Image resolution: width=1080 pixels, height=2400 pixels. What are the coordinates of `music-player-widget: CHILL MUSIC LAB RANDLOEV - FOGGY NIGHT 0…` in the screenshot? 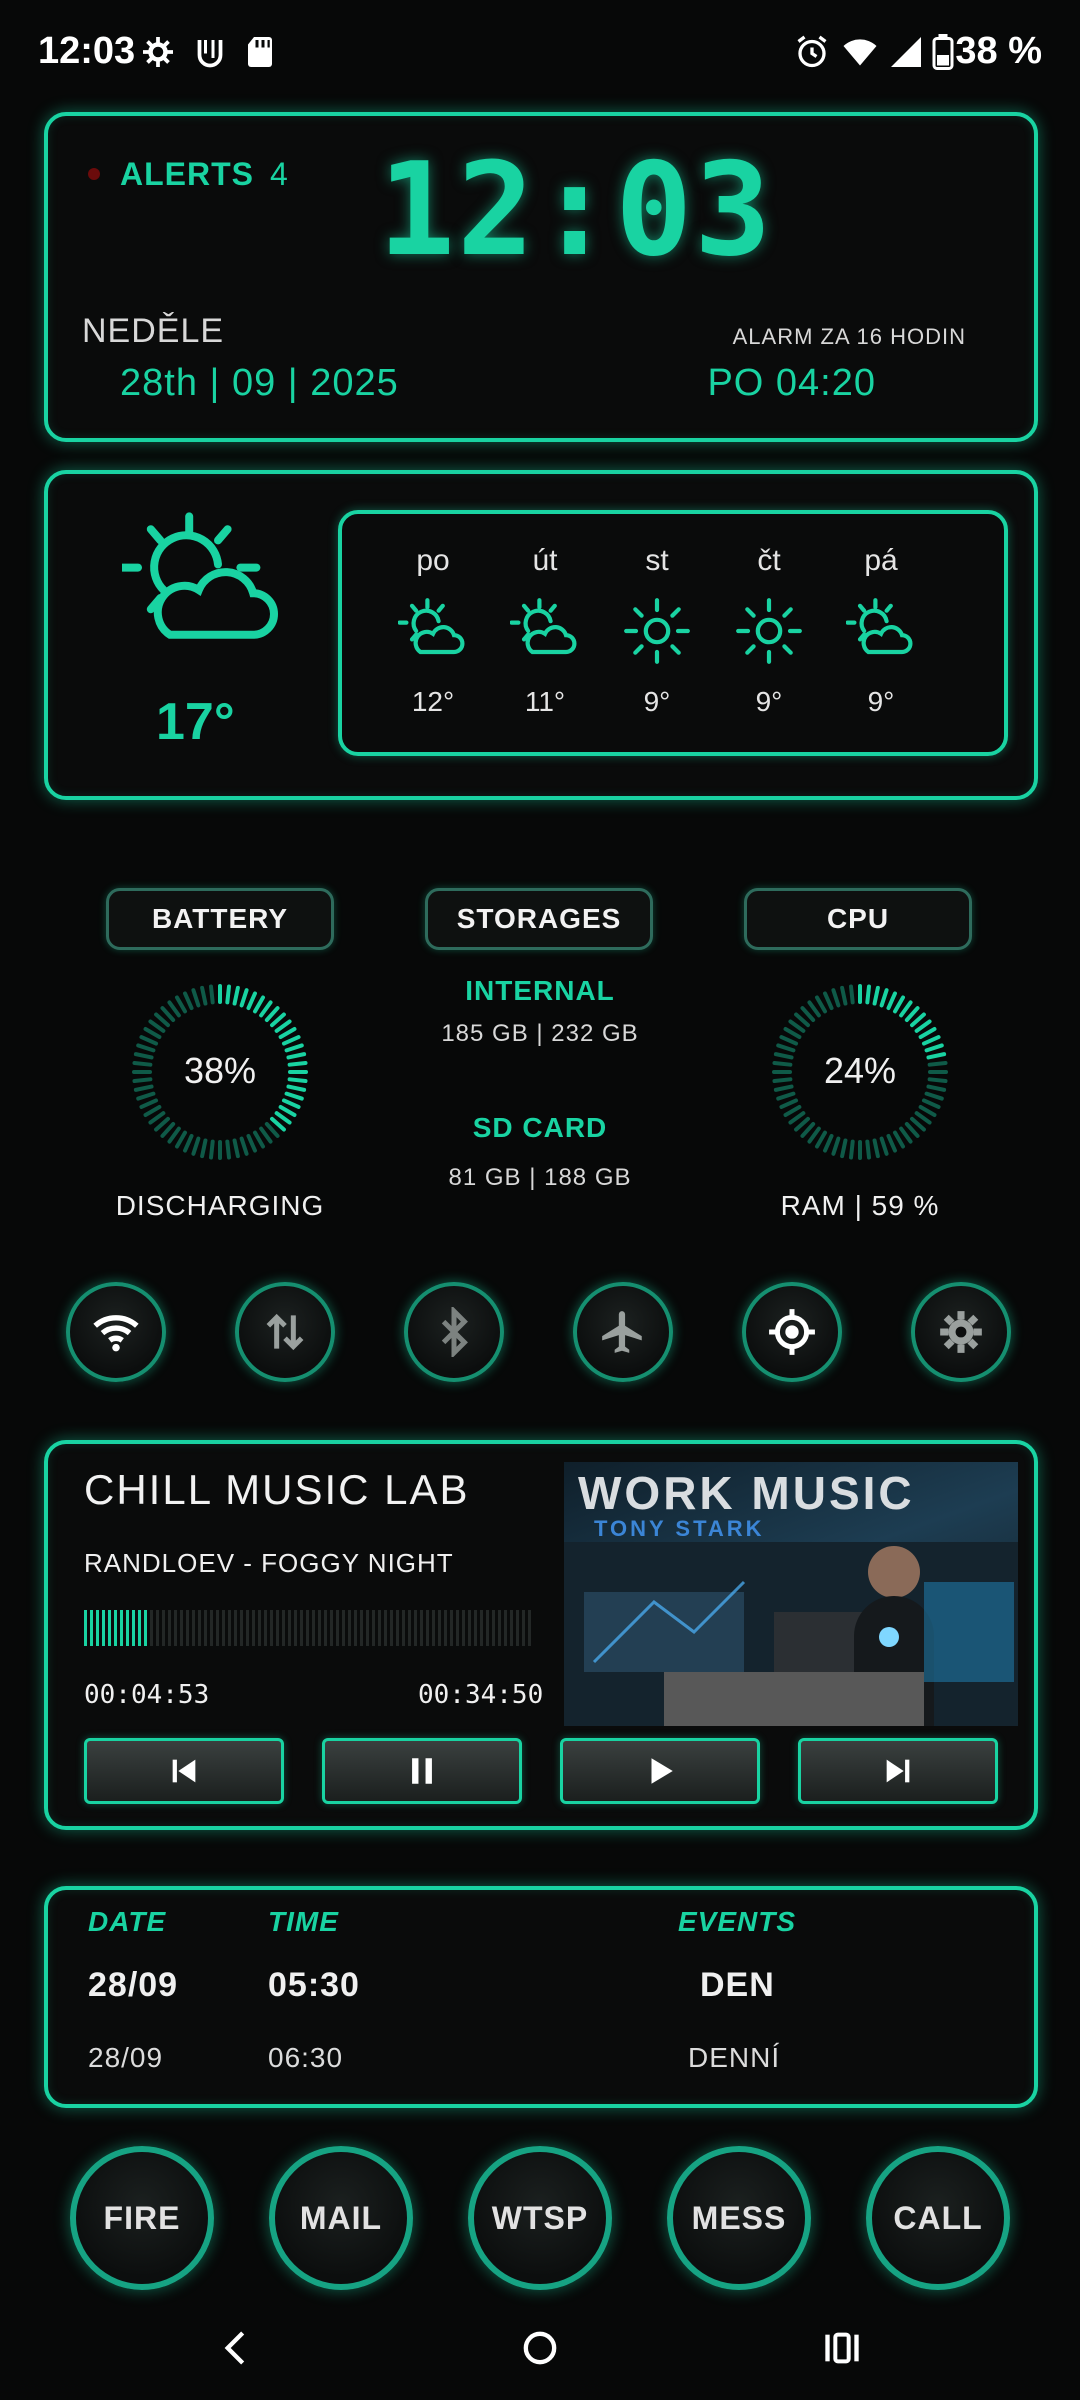 It's located at (541, 1635).